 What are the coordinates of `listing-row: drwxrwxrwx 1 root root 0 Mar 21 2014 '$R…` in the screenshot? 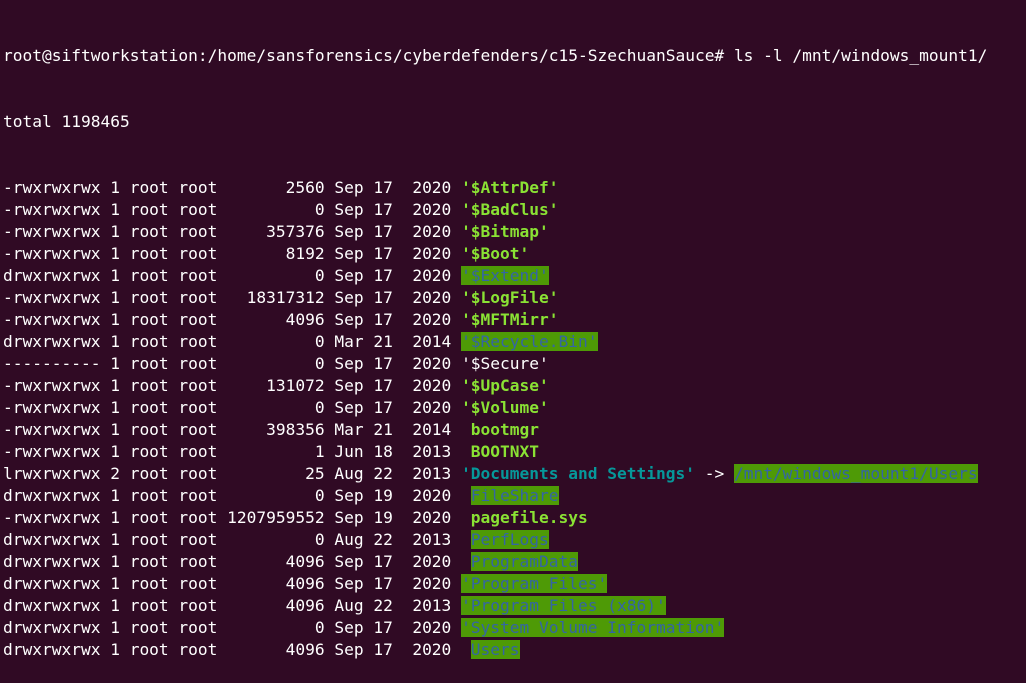 It's located at (514, 342).